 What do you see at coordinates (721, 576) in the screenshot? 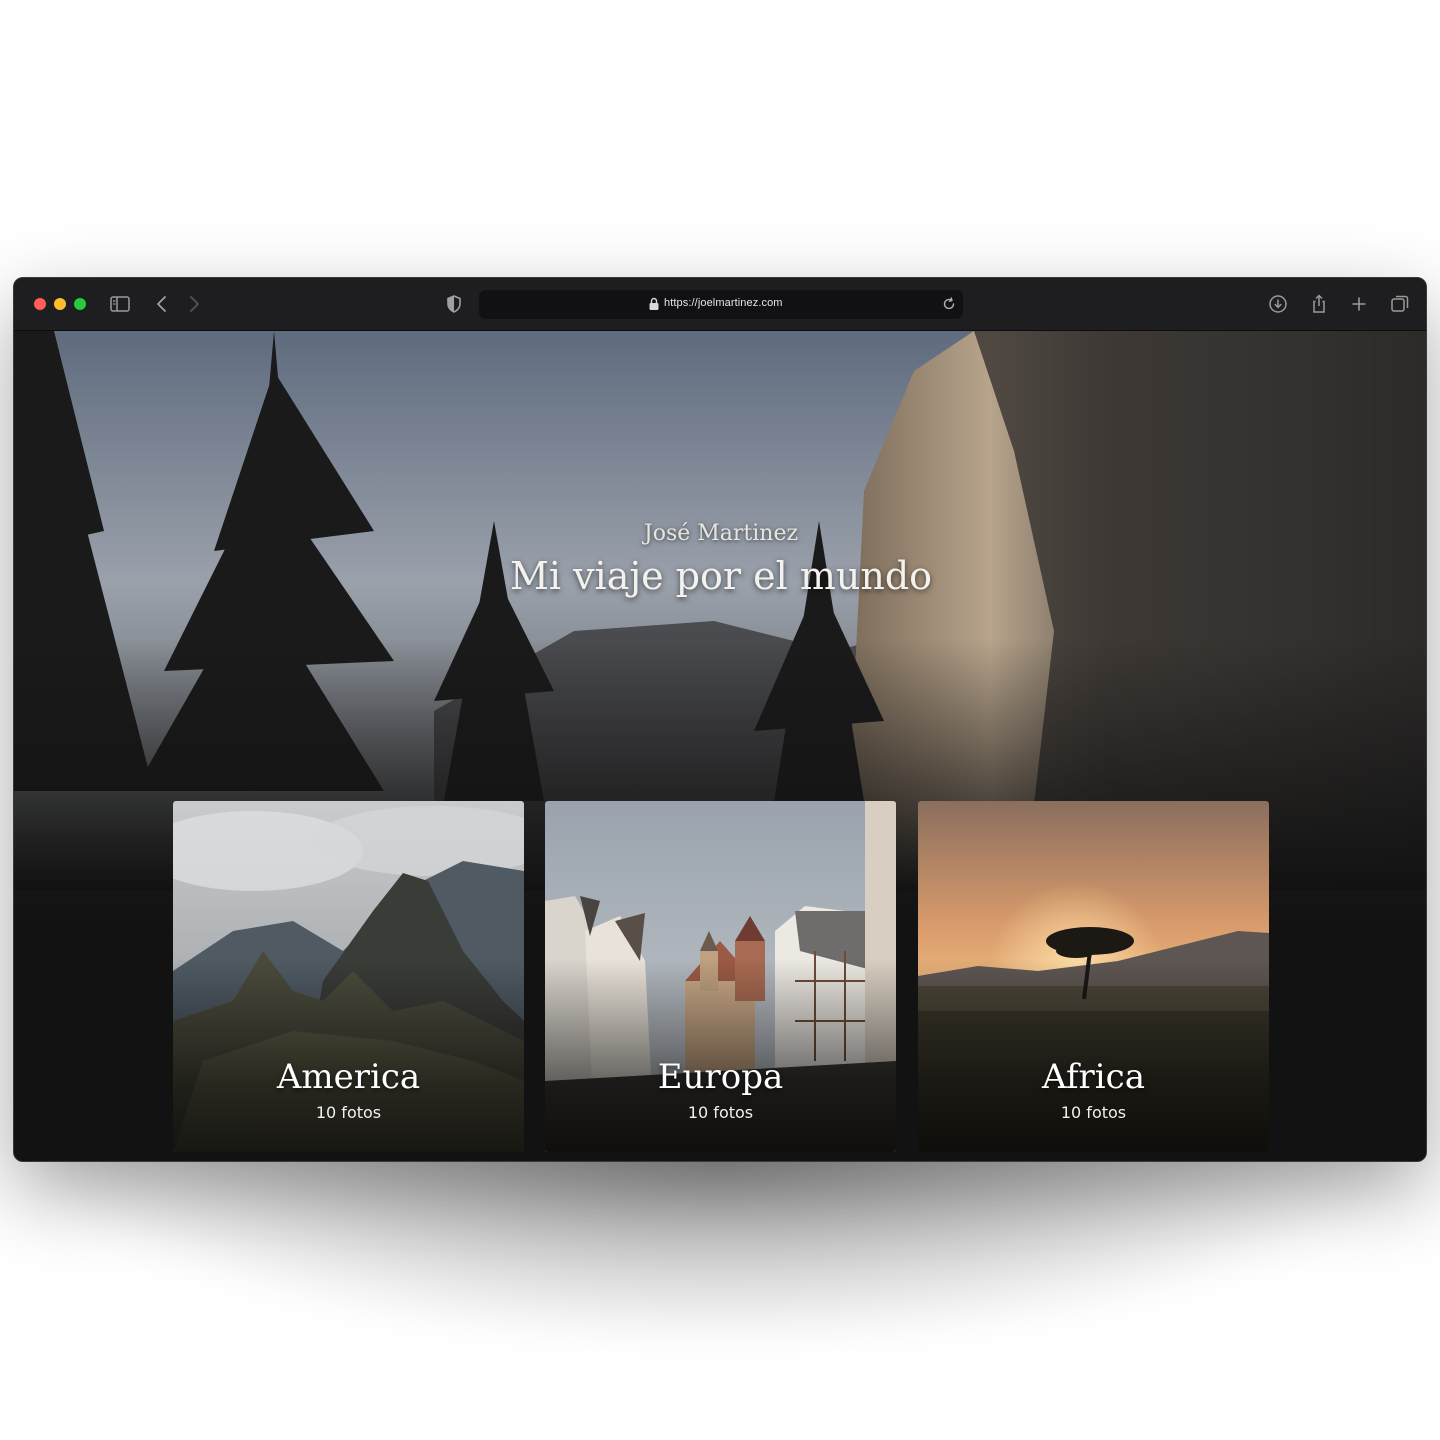
I see `page-title: Mi viaje por el mundo` at bounding box center [721, 576].